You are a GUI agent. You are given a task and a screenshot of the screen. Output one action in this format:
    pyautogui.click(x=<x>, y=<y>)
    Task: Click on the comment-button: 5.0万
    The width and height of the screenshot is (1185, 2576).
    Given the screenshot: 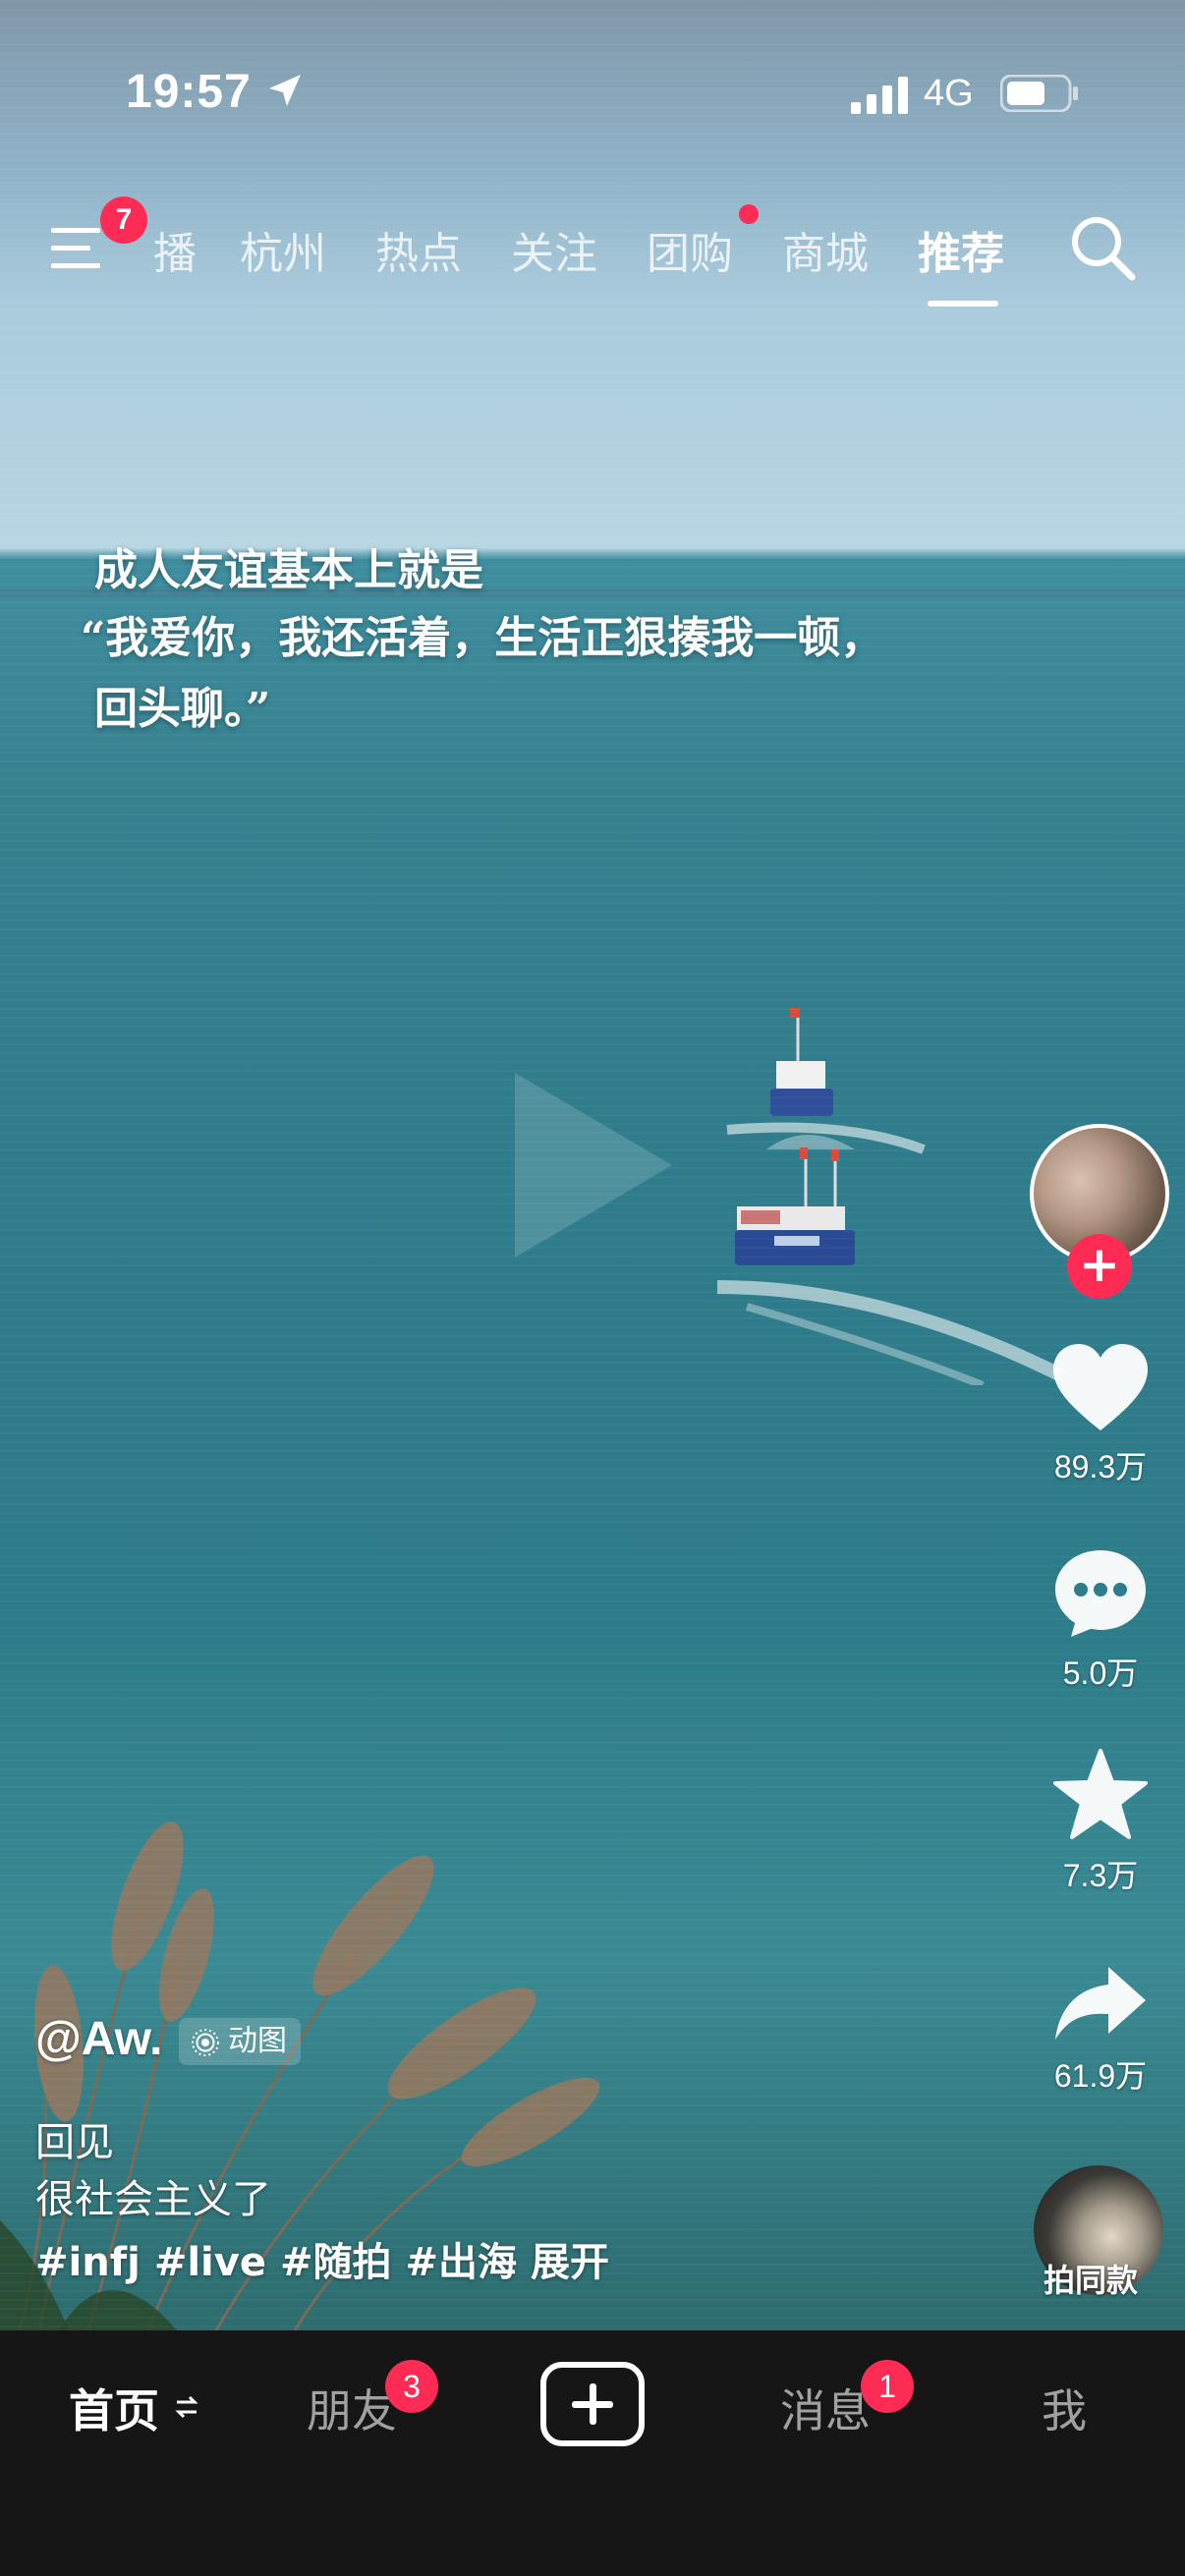 What is the action you would take?
    pyautogui.click(x=1100, y=1620)
    